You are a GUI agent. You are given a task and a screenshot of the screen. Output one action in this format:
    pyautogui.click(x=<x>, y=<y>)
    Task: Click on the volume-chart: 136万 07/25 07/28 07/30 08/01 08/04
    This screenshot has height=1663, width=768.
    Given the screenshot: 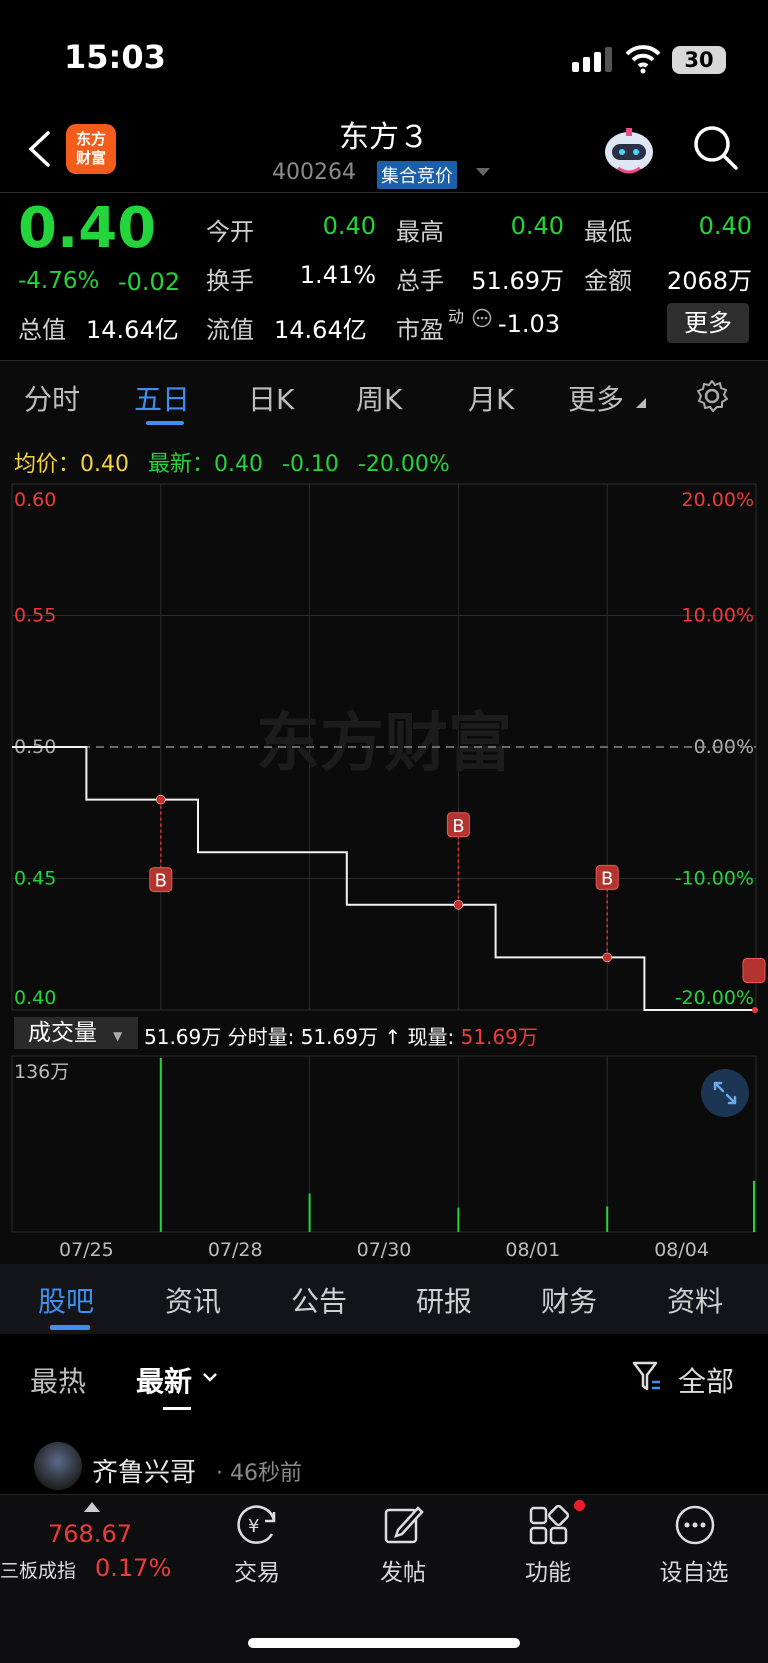 What is the action you would take?
    pyautogui.click(x=384, y=1158)
    